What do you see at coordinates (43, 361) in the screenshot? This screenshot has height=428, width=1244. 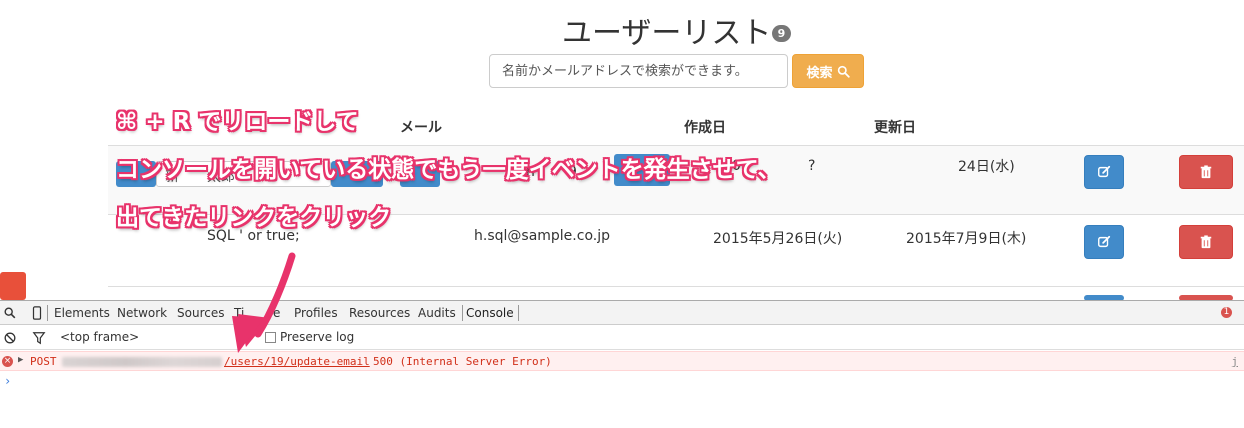 I see `error-method: POST` at bounding box center [43, 361].